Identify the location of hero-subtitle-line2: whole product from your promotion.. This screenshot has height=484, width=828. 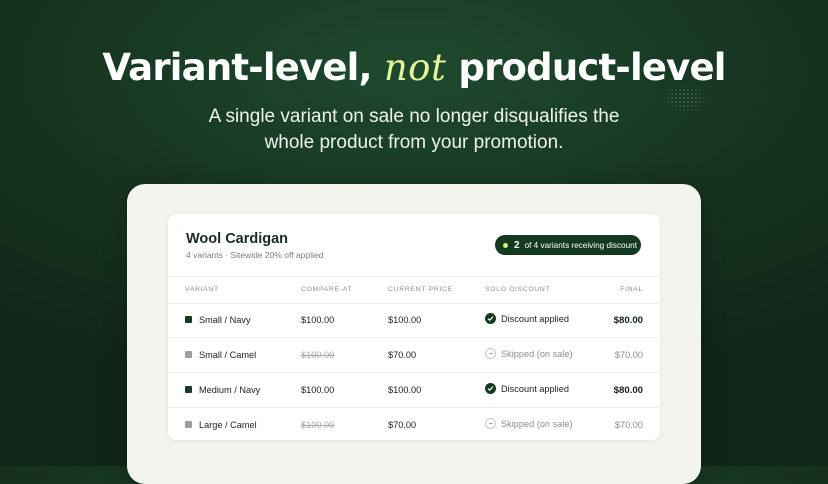
(414, 142).